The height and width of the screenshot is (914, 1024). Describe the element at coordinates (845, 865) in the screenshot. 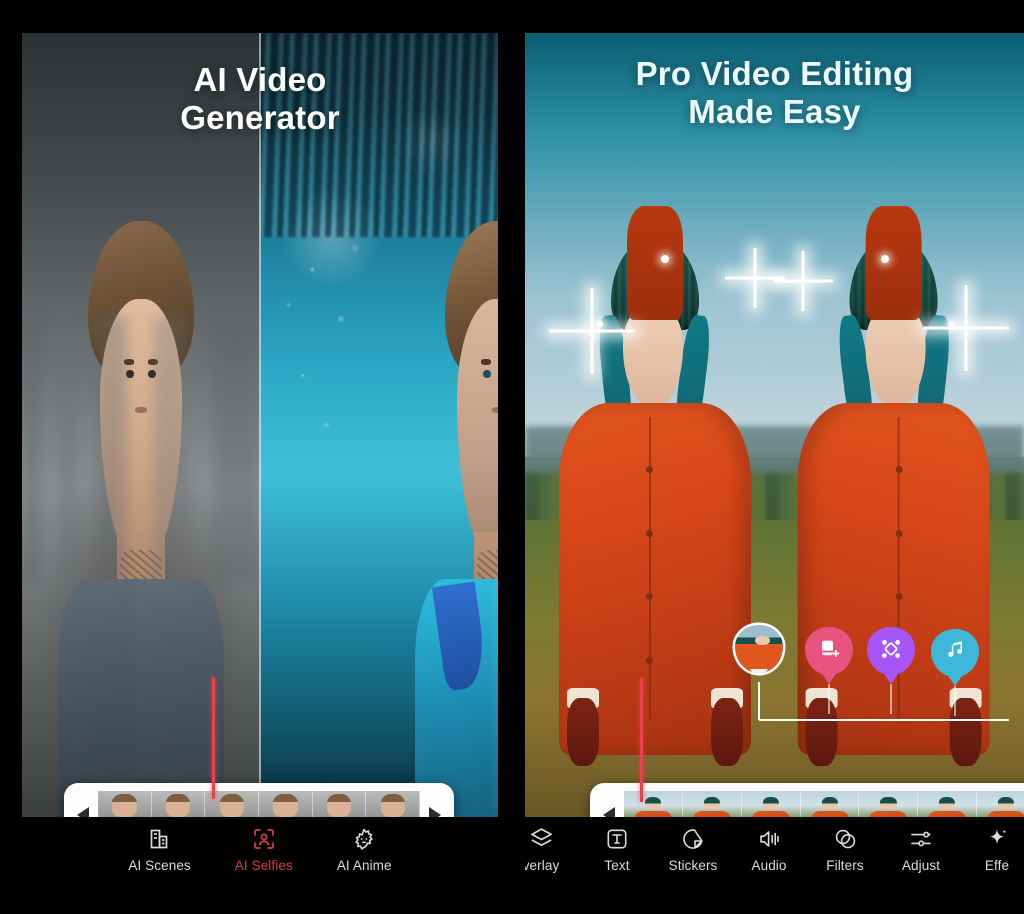

I see `nav-label: Filters` at that location.